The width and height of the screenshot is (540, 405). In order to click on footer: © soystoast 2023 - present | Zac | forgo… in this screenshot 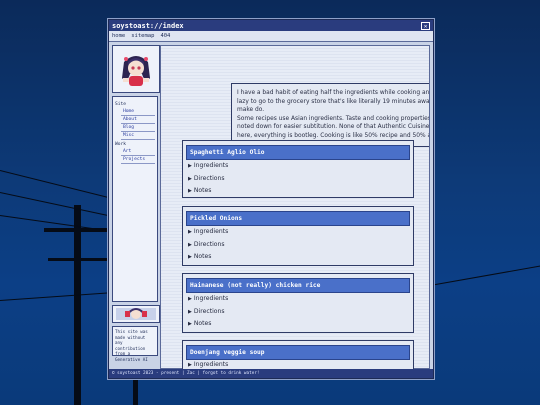, I will do `click(271, 373)`.